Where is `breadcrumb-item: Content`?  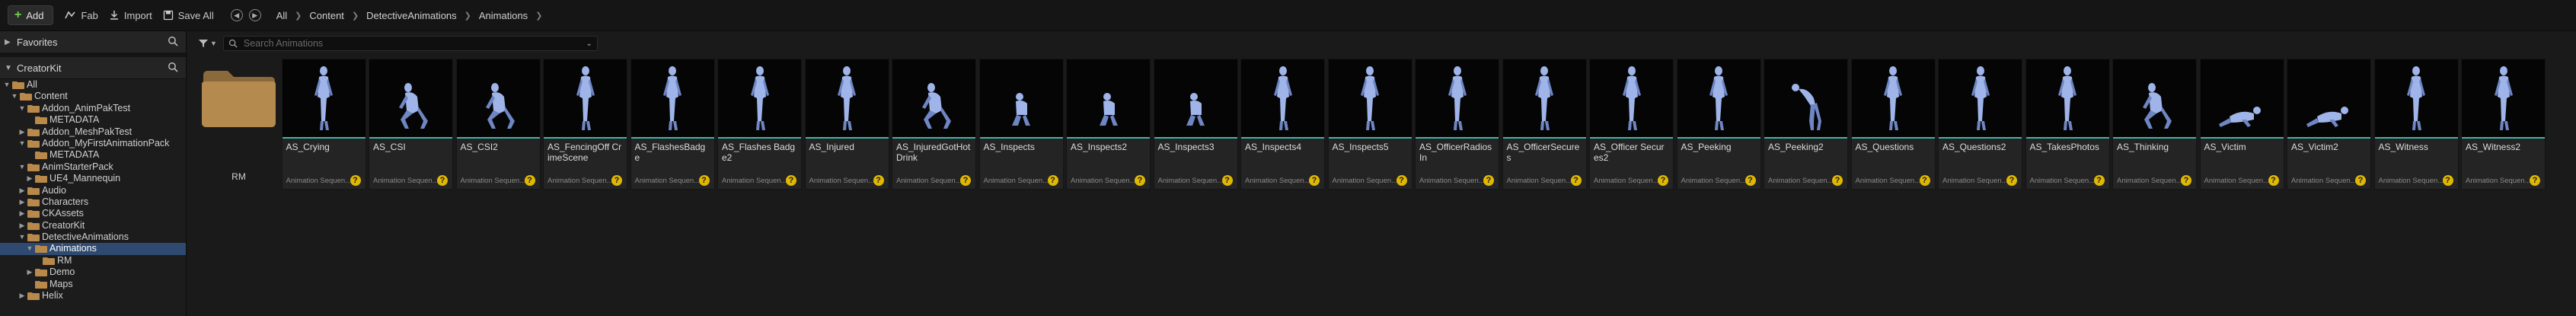
breadcrumb-item: Content is located at coordinates (326, 15).